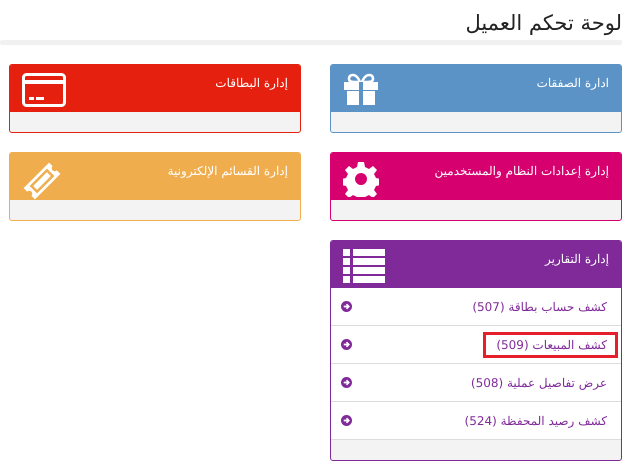 The image size is (640, 468). Describe the element at coordinates (572, 83) in the screenshot. I see `card-title: ادارة الصفقات` at that location.